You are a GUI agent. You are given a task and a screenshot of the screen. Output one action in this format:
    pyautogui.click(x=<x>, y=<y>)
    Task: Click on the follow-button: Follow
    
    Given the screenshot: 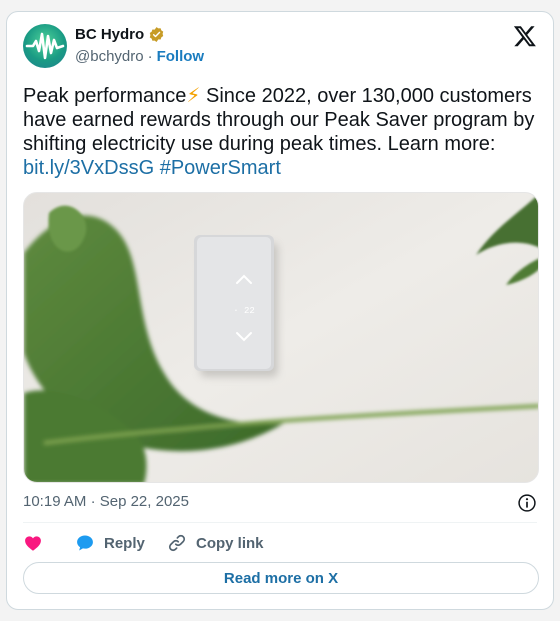 What is the action you would take?
    pyautogui.click(x=181, y=56)
    